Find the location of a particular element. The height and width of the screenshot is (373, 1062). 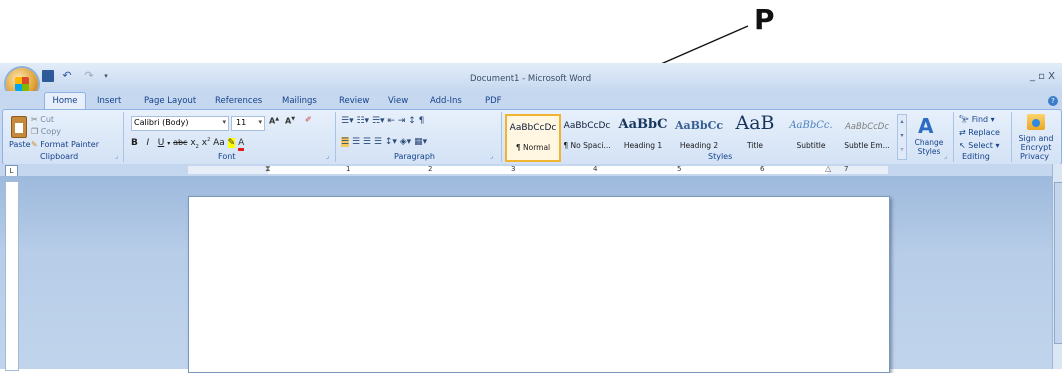

tab-home-label: Home is located at coordinates (65, 101).